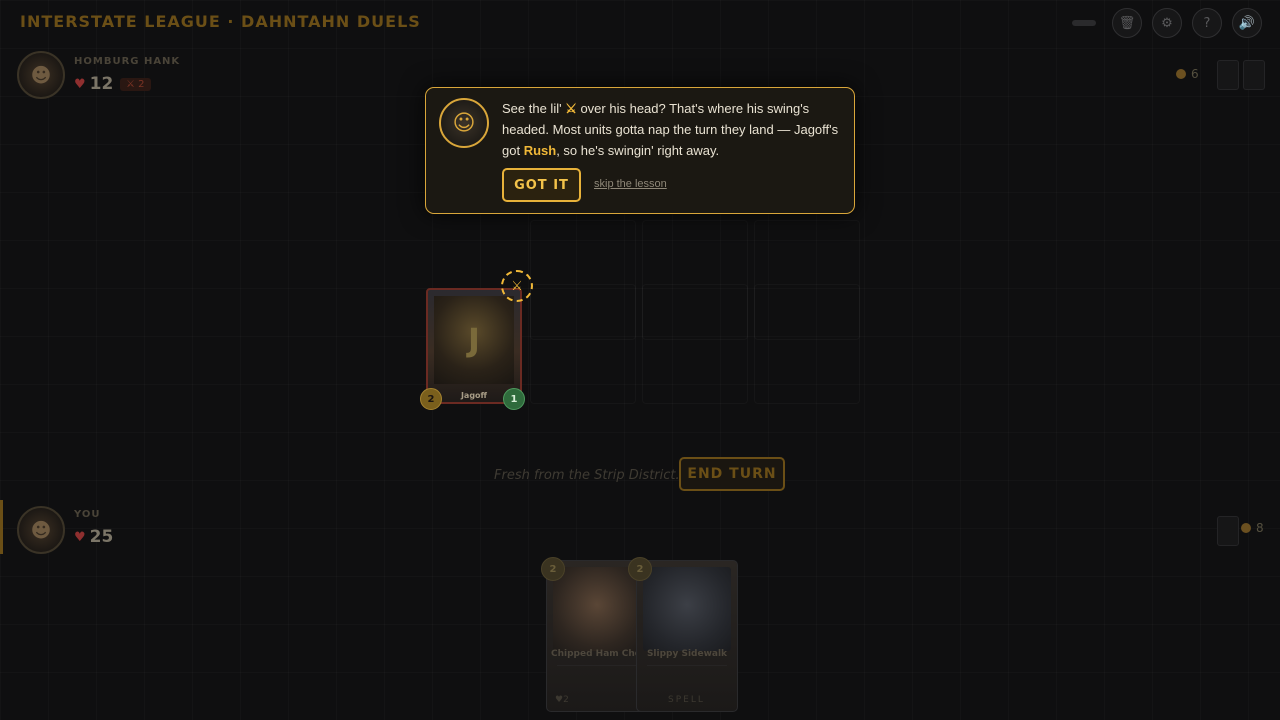 This screenshot has width=1280, height=720. Describe the element at coordinates (1207, 23) in the screenshot. I see `help-icon: ?` at that location.